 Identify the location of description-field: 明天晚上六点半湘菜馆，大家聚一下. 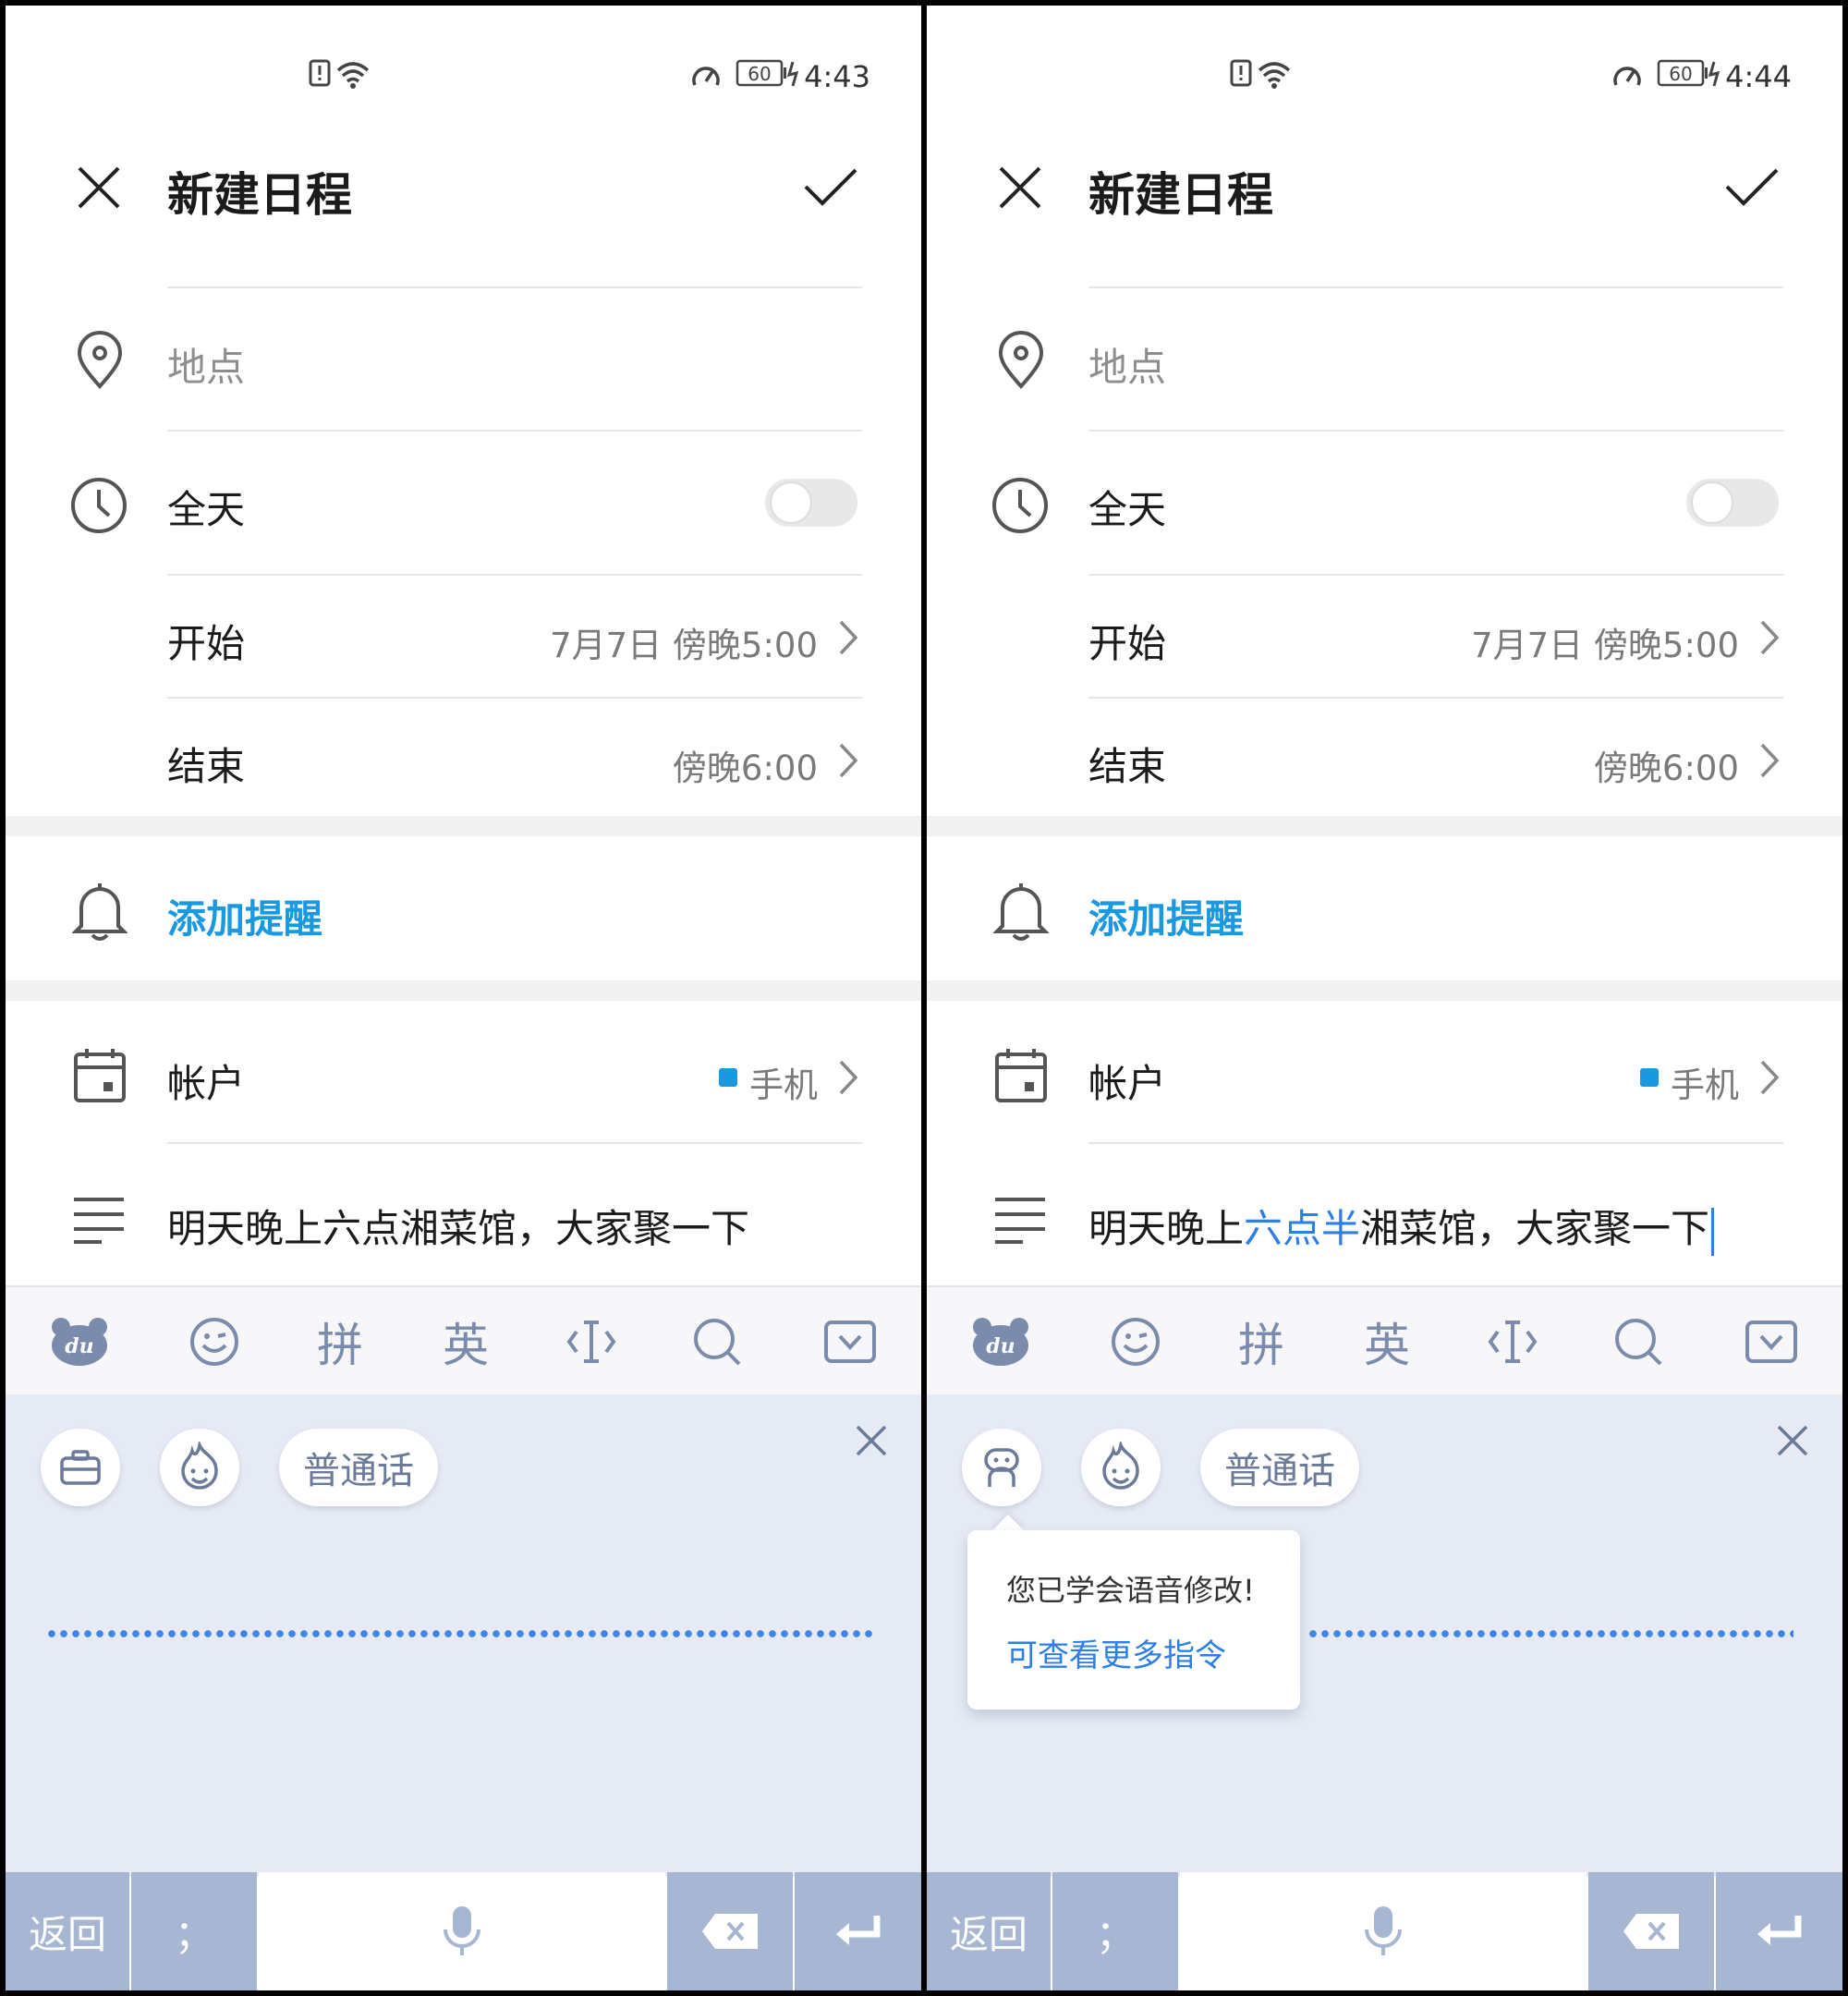
(1401, 1227).